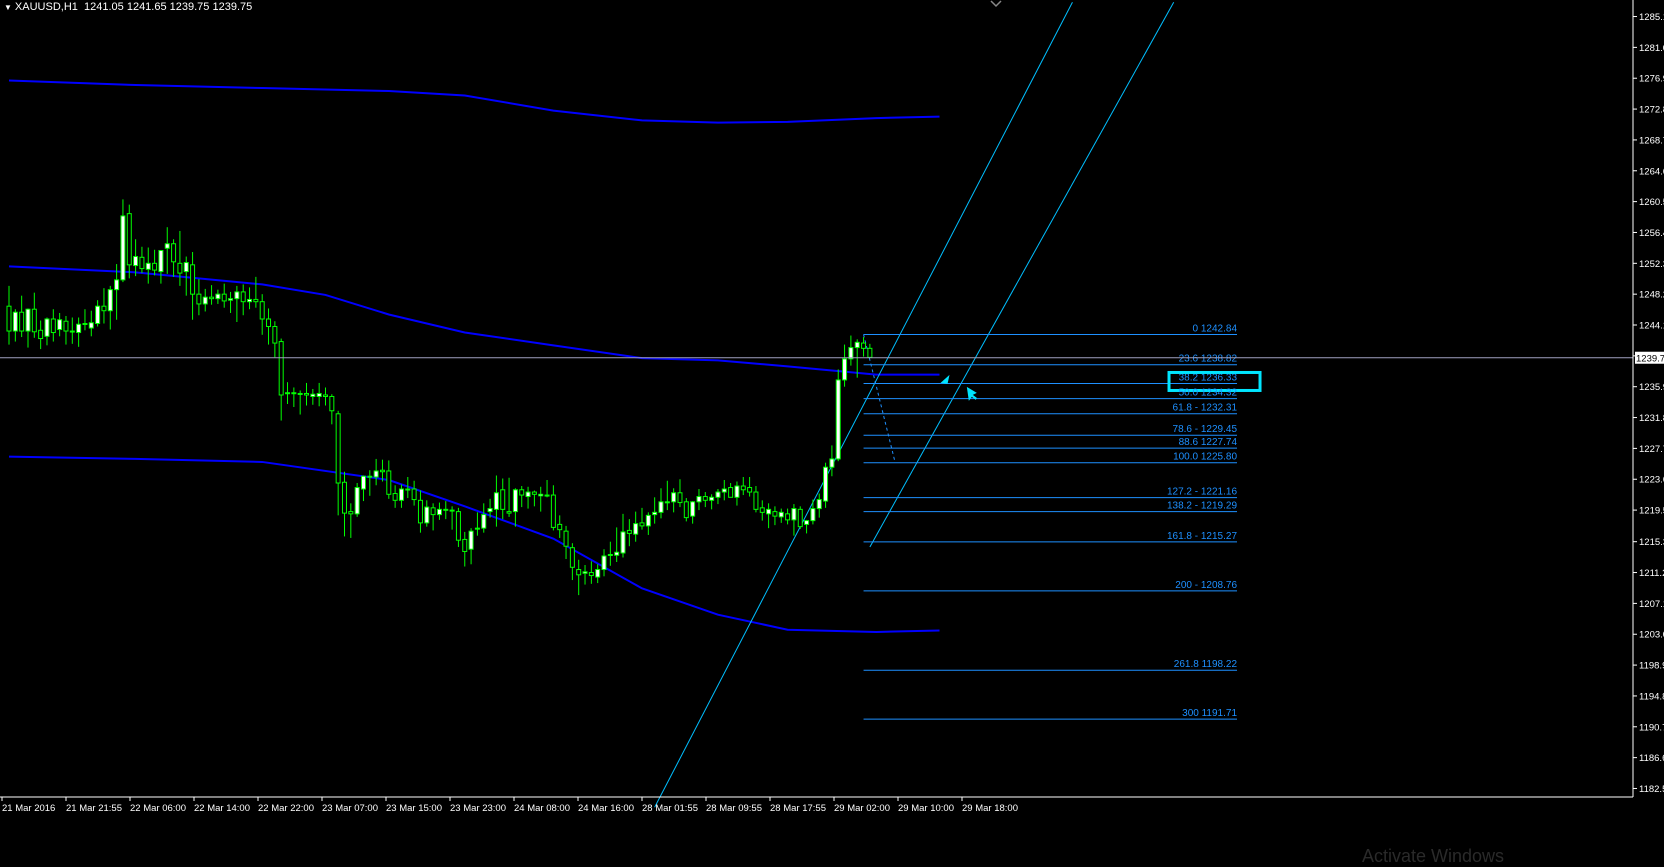  Describe the element at coordinates (1651, 511) in the screenshot. I see `price-axis-label: 1219.5` at that location.